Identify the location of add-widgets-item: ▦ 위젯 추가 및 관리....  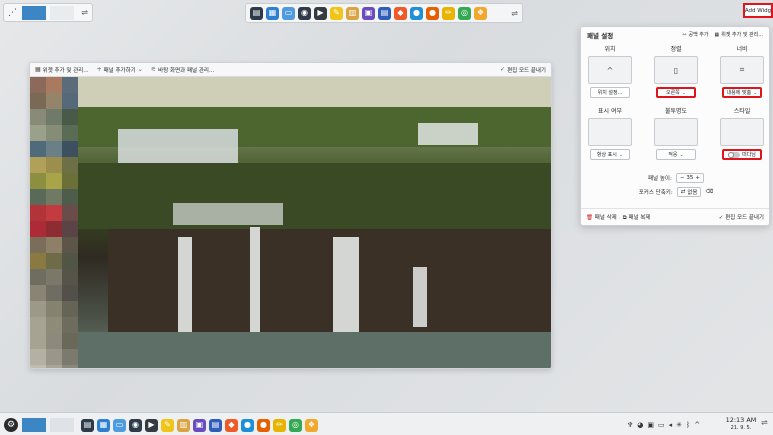
(62, 70).